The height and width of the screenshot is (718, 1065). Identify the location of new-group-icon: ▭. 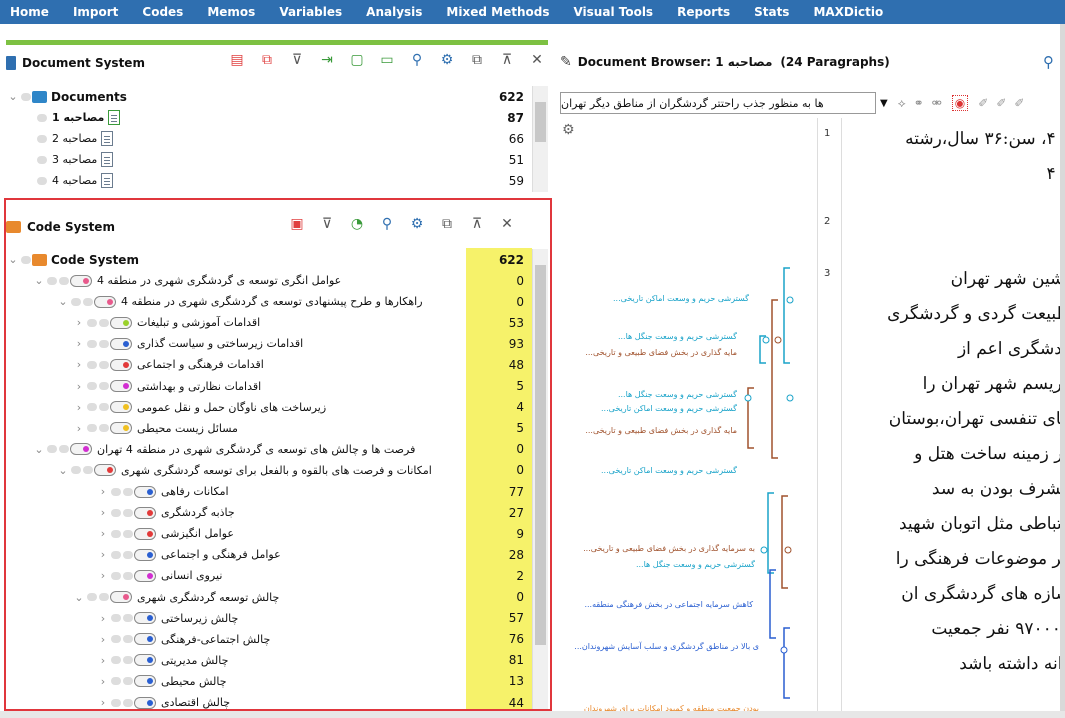
(387, 60).